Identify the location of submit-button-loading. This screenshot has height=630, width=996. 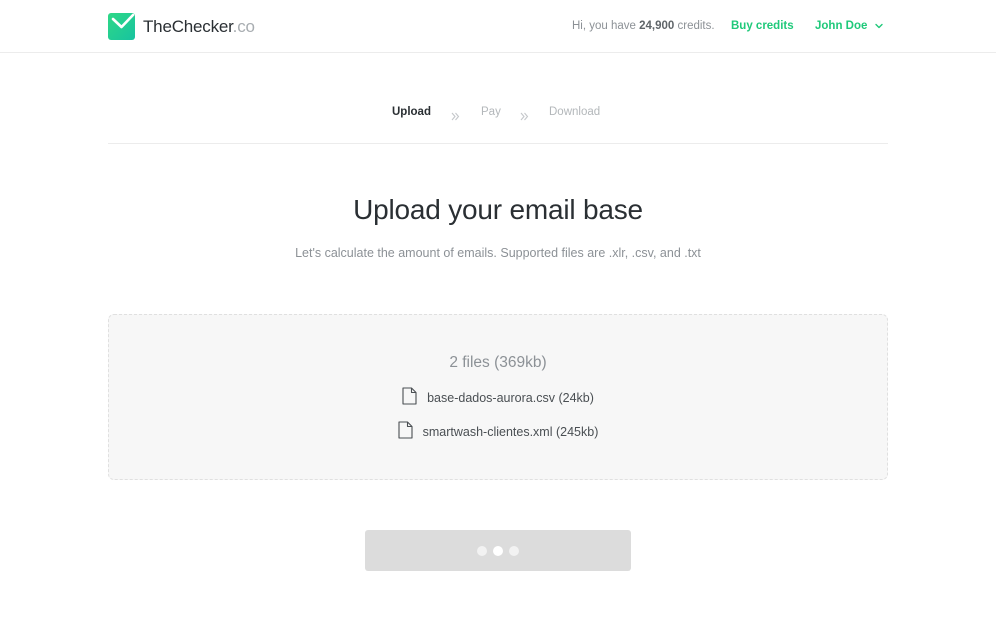
(498, 550).